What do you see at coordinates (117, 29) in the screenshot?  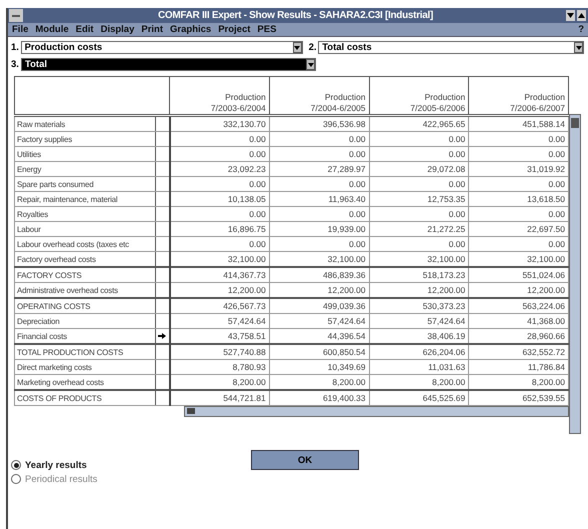 I see `menu-item: Display` at bounding box center [117, 29].